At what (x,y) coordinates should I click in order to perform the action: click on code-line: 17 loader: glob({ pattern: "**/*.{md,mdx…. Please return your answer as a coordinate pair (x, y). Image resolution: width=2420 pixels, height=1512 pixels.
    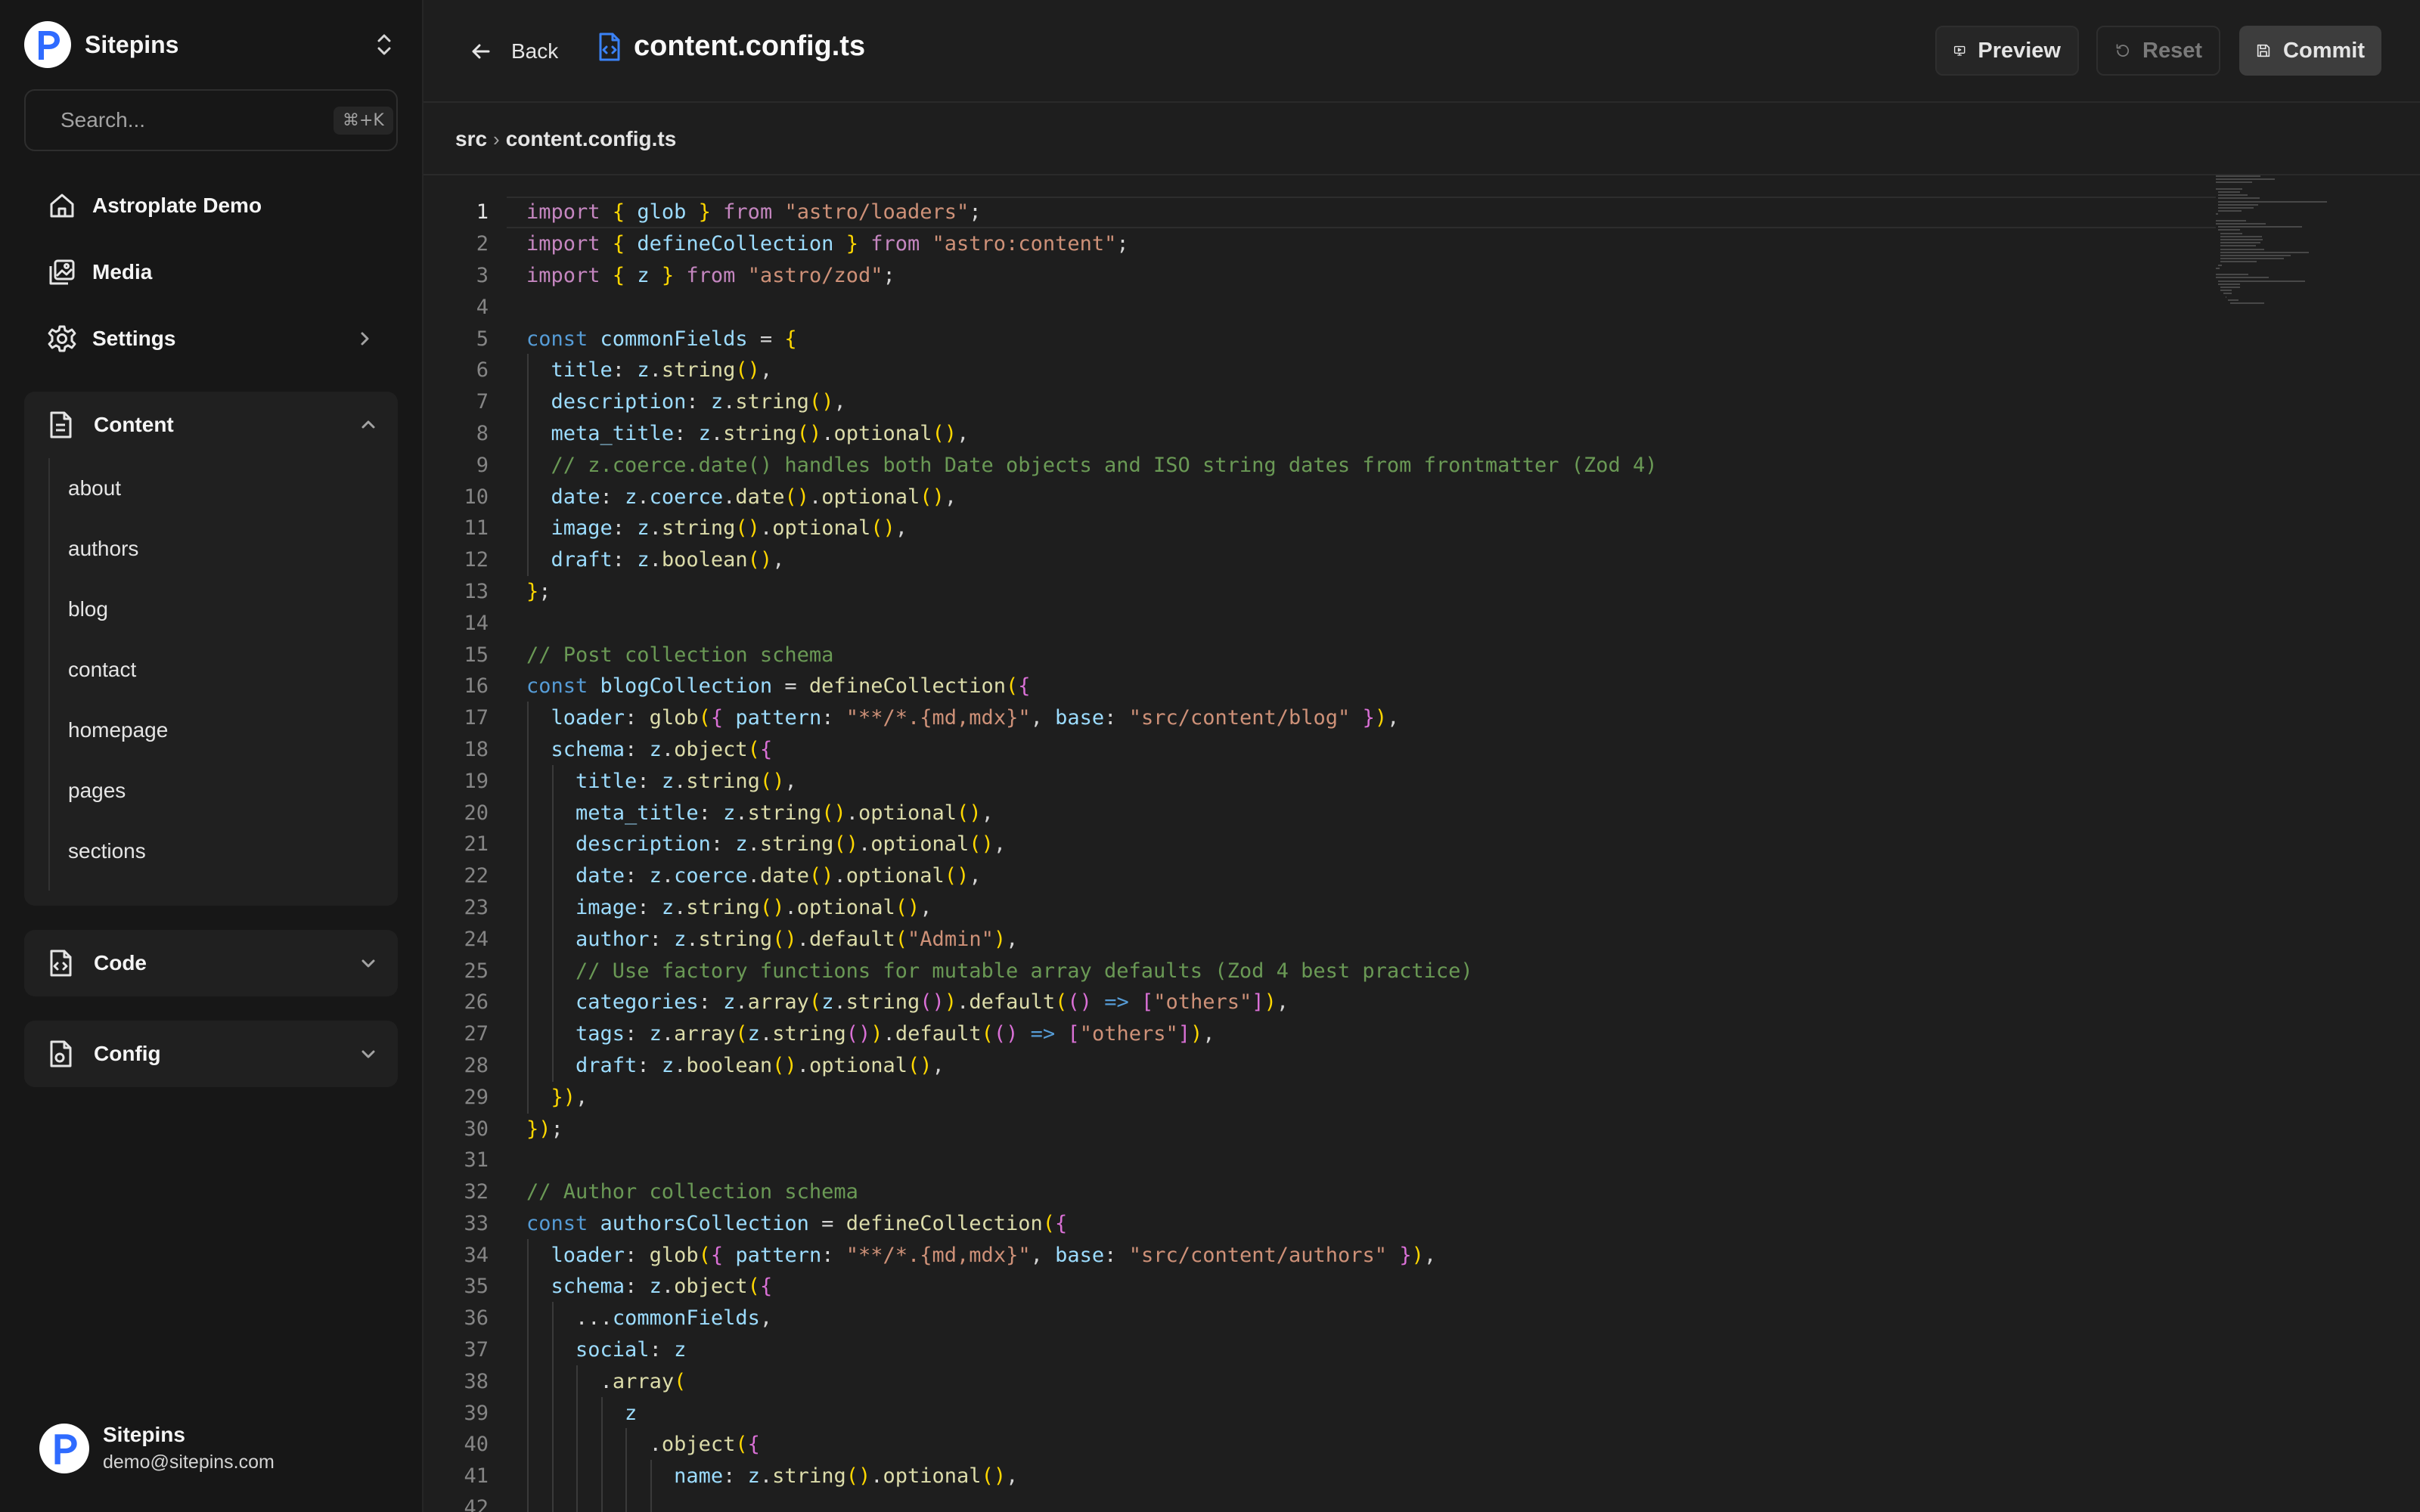
    Looking at the image, I should click on (1041, 718).